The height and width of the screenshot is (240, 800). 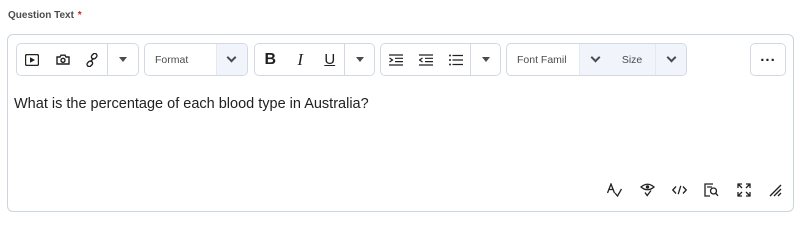 I want to click on italic-icon: I, so click(x=300, y=59).